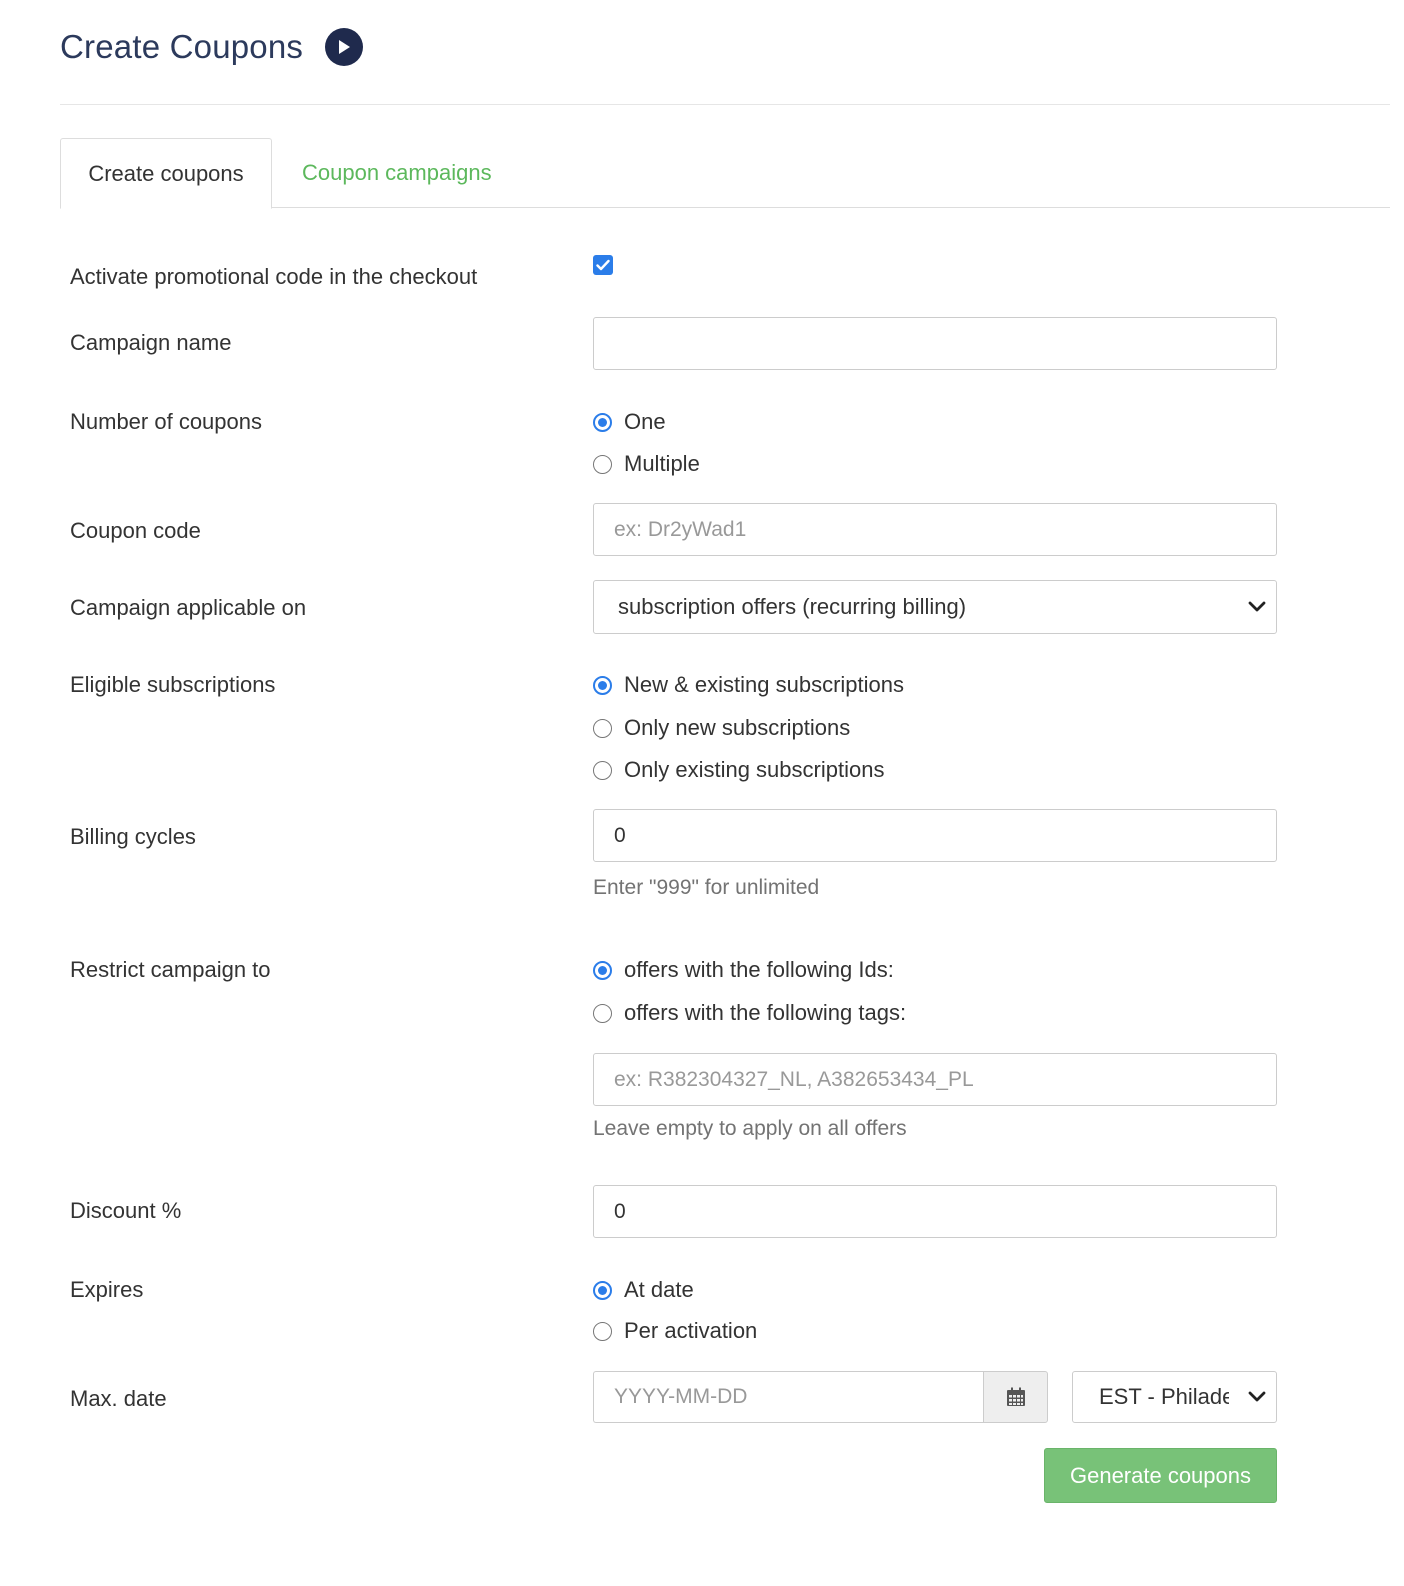 This screenshot has height=1586, width=1404. What do you see at coordinates (935, 343) in the screenshot?
I see `campaign-name-input` at bounding box center [935, 343].